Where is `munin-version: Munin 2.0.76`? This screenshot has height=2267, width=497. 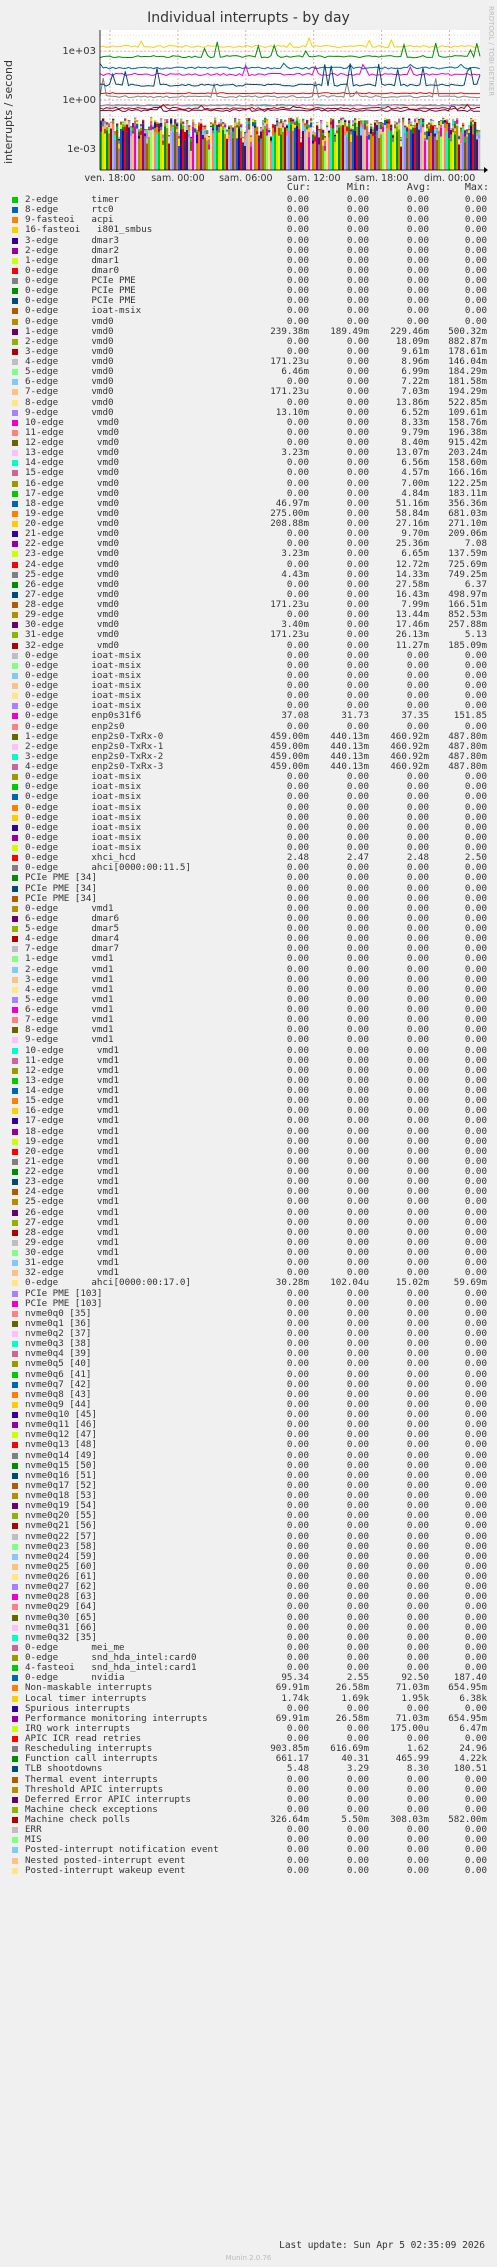 munin-version: Munin 2.0.76 is located at coordinates (248, 2258).